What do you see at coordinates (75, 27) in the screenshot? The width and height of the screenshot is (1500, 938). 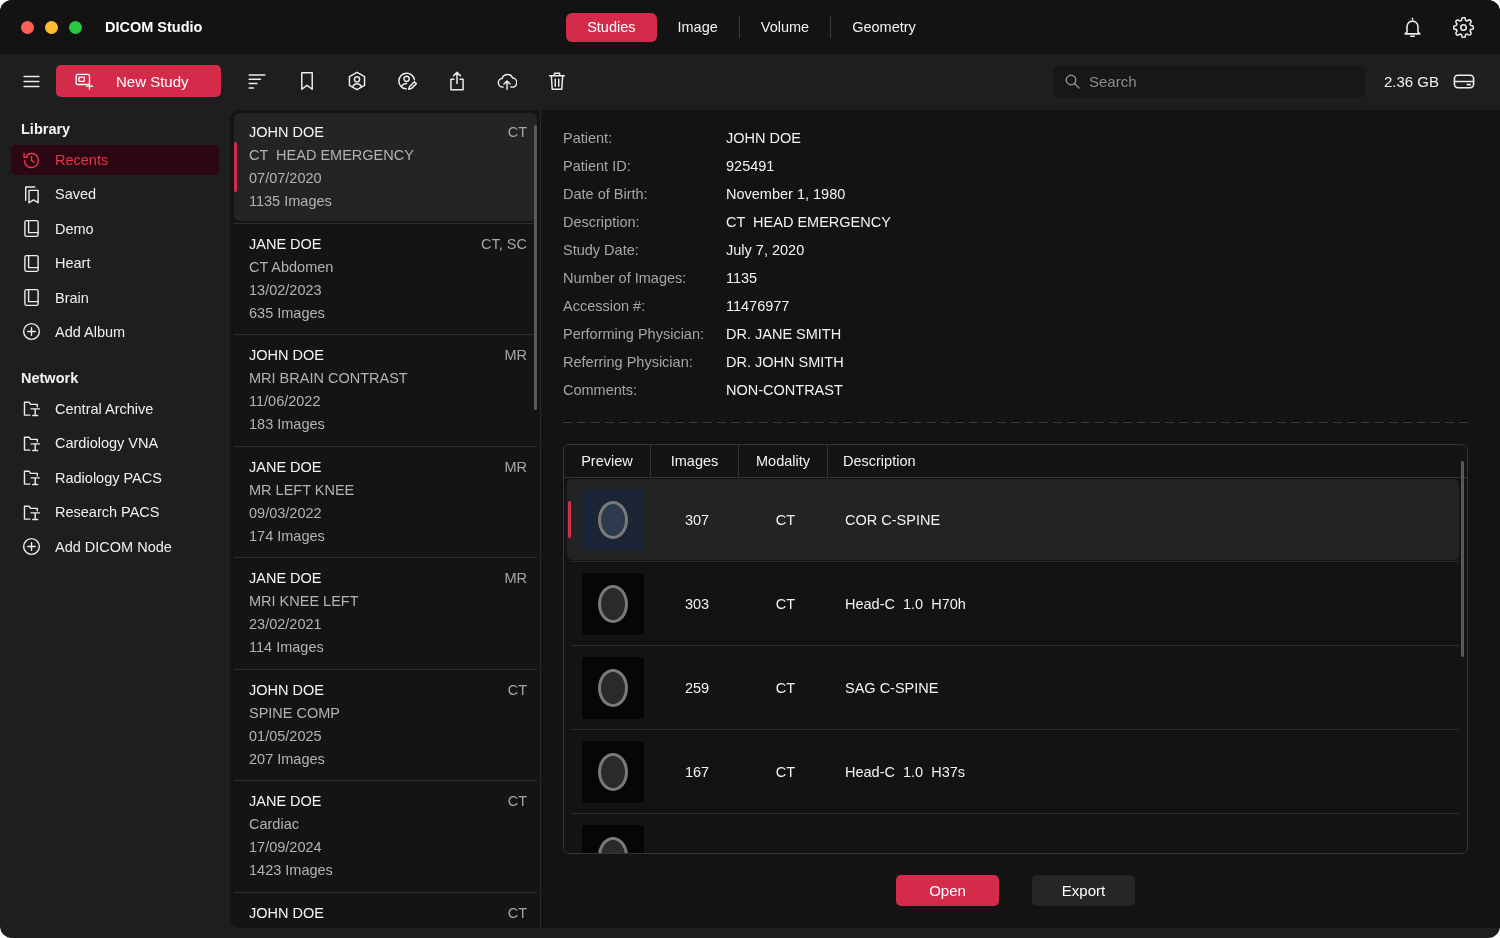 I see `zoom-button` at bounding box center [75, 27].